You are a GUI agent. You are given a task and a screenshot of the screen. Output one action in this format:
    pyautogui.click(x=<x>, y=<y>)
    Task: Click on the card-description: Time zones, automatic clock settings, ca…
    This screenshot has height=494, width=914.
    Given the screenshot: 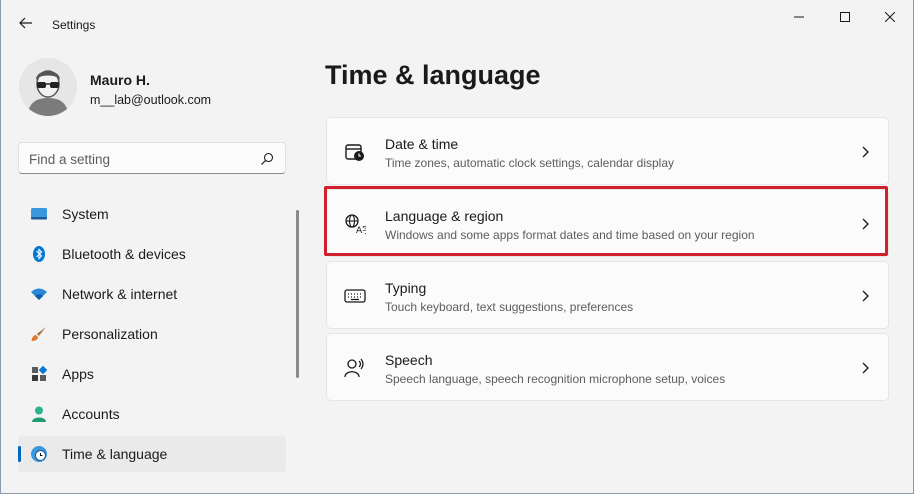 What is the action you would take?
    pyautogui.click(x=530, y=163)
    